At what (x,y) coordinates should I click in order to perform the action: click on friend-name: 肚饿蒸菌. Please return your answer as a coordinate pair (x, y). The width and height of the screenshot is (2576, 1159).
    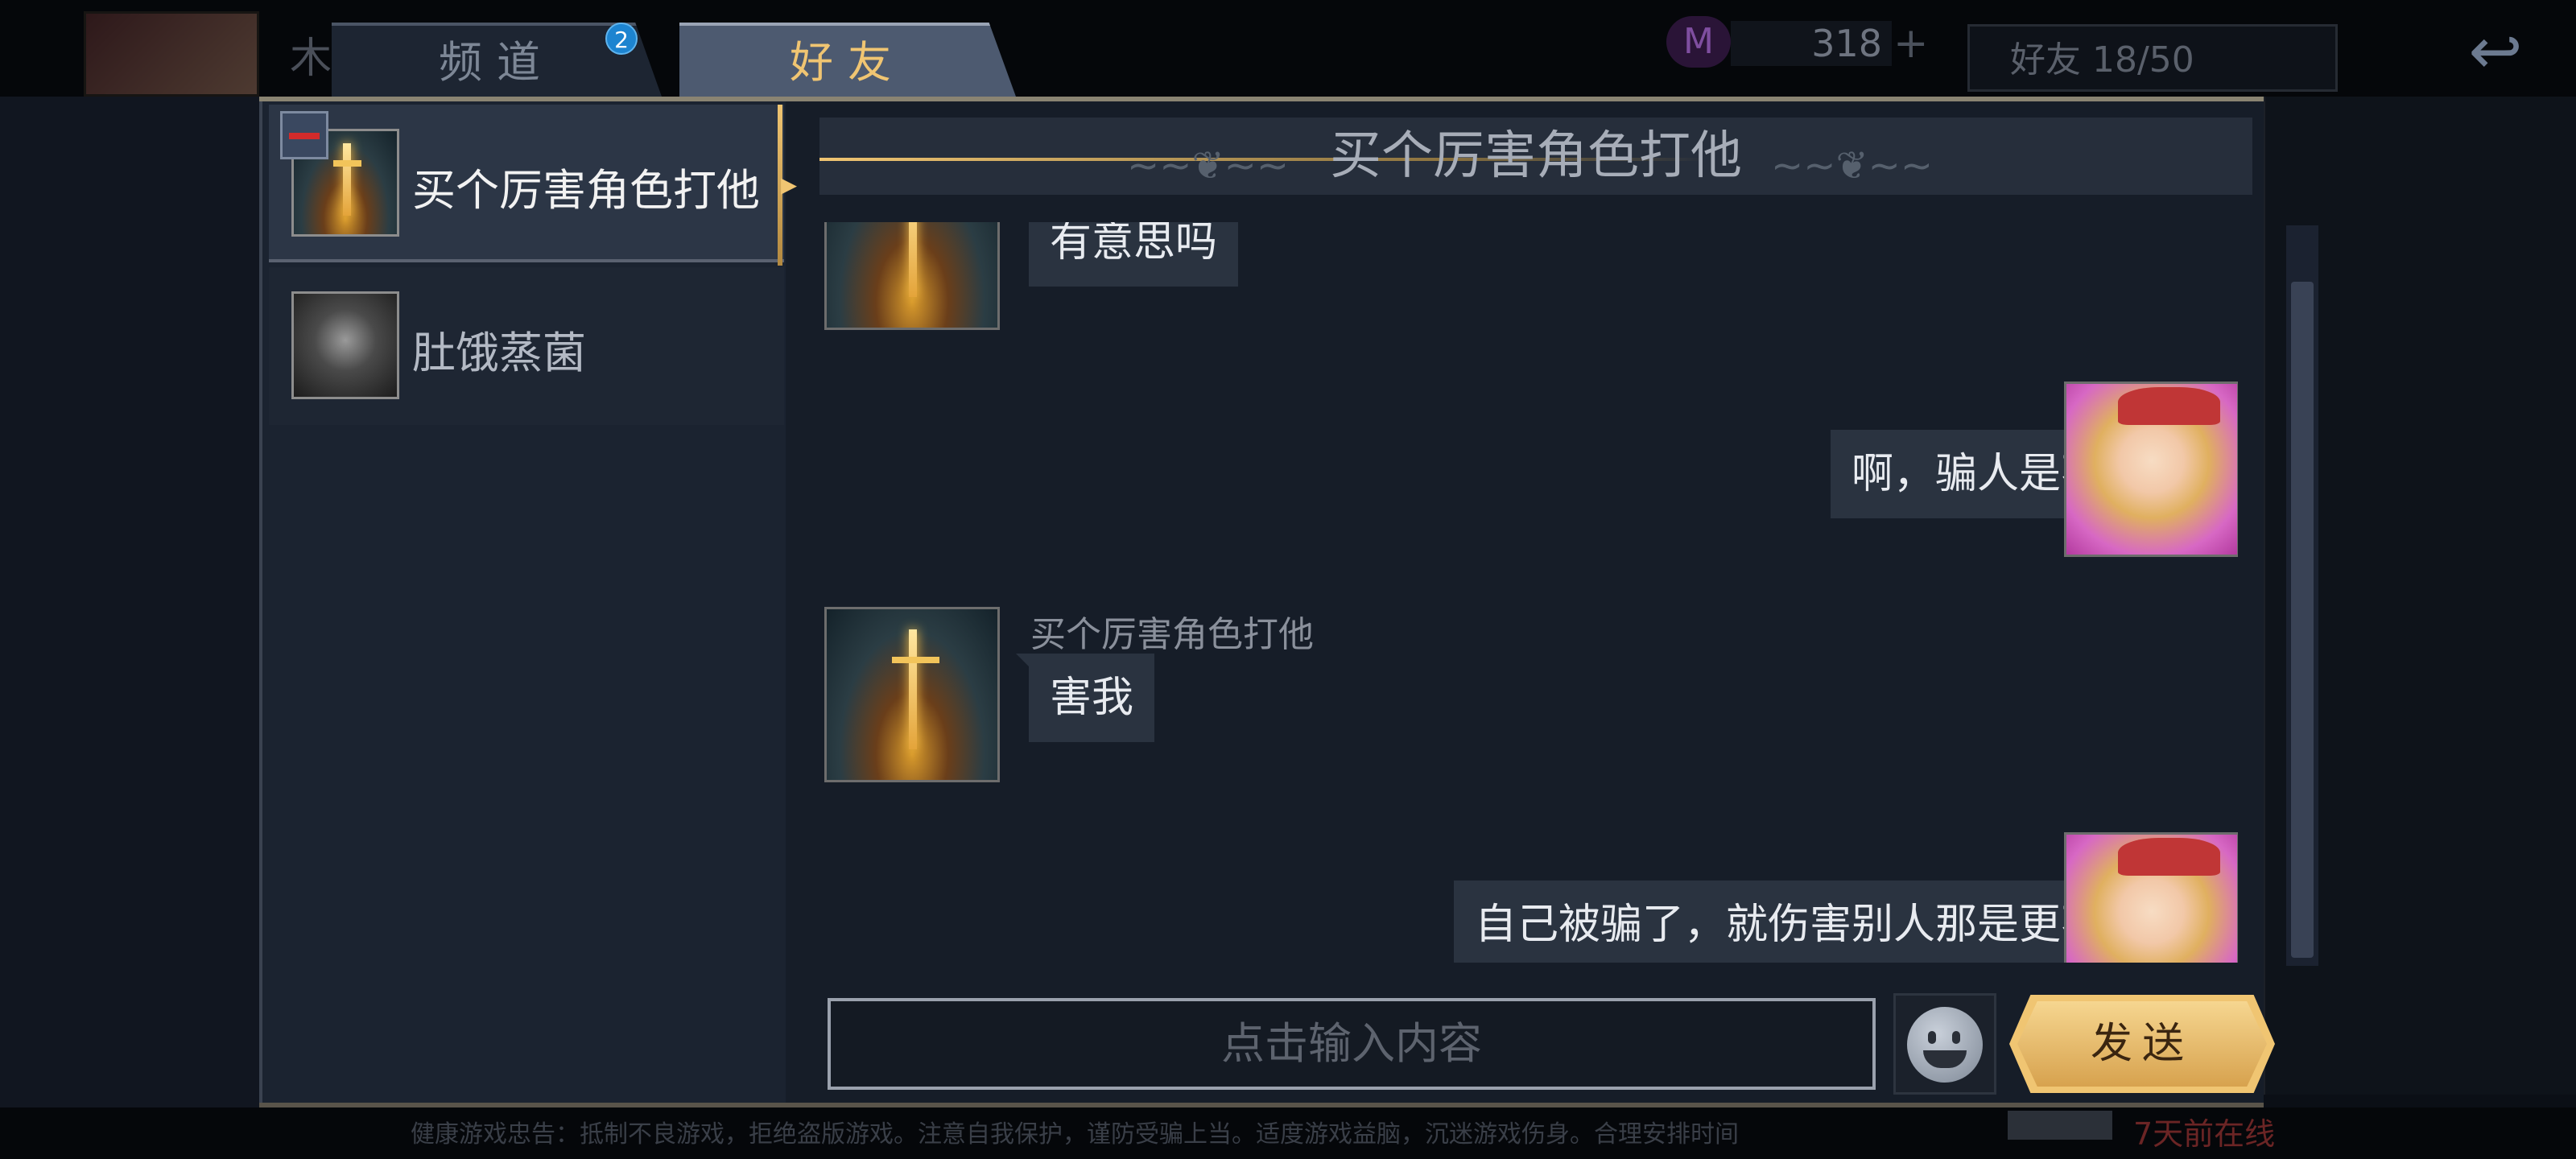
    Looking at the image, I should click on (499, 353).